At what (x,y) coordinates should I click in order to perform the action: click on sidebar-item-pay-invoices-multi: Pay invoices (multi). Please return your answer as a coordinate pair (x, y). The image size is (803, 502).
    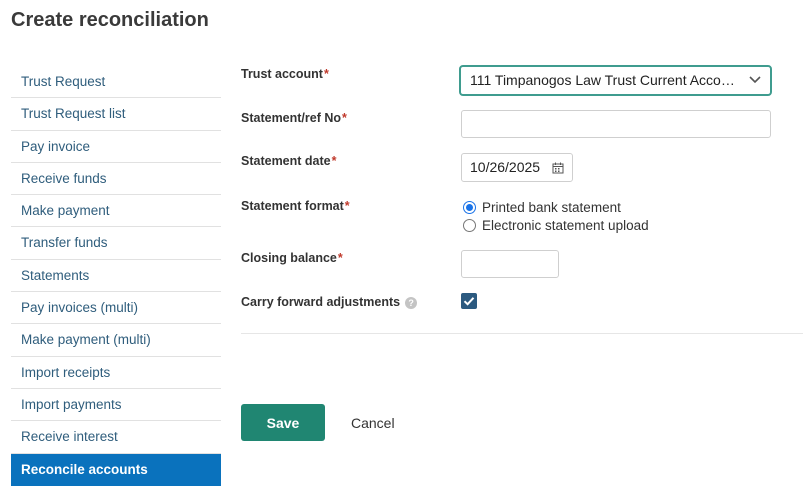
    Looking at the image, I should click on (116, 308).